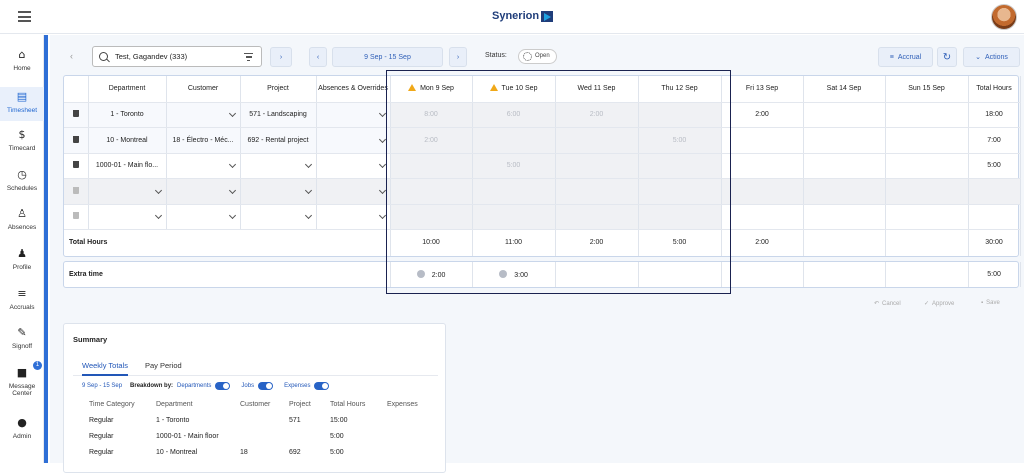 This screenshot has height=473, width=1024. What do you see at coordinates (762, 89) in the screenshot?
I see `header-fri: Fri 13 Sep` at bounding box center [762, 89].